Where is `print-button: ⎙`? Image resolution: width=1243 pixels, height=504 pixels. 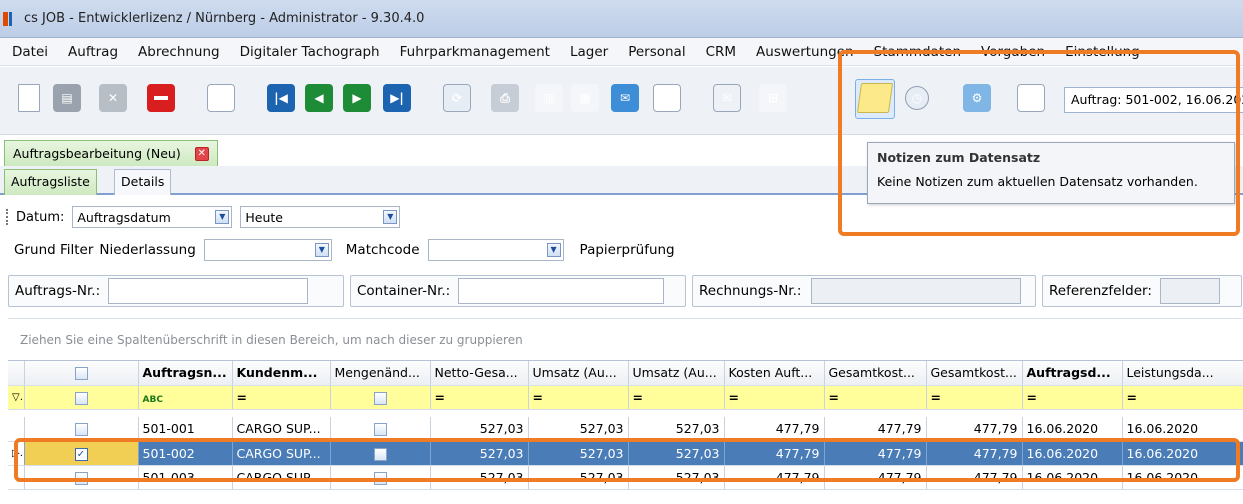 print-button: ⎙ is located at coordinates (505, 98).